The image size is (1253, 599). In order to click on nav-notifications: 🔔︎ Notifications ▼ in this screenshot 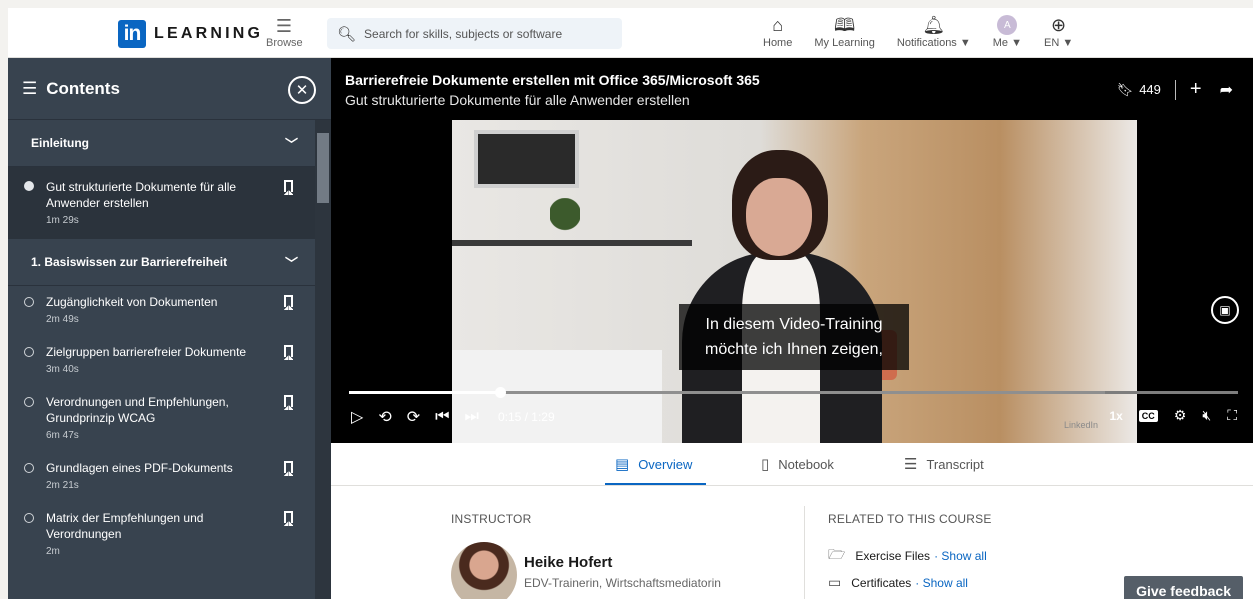, I will do `click(934, 31)`.